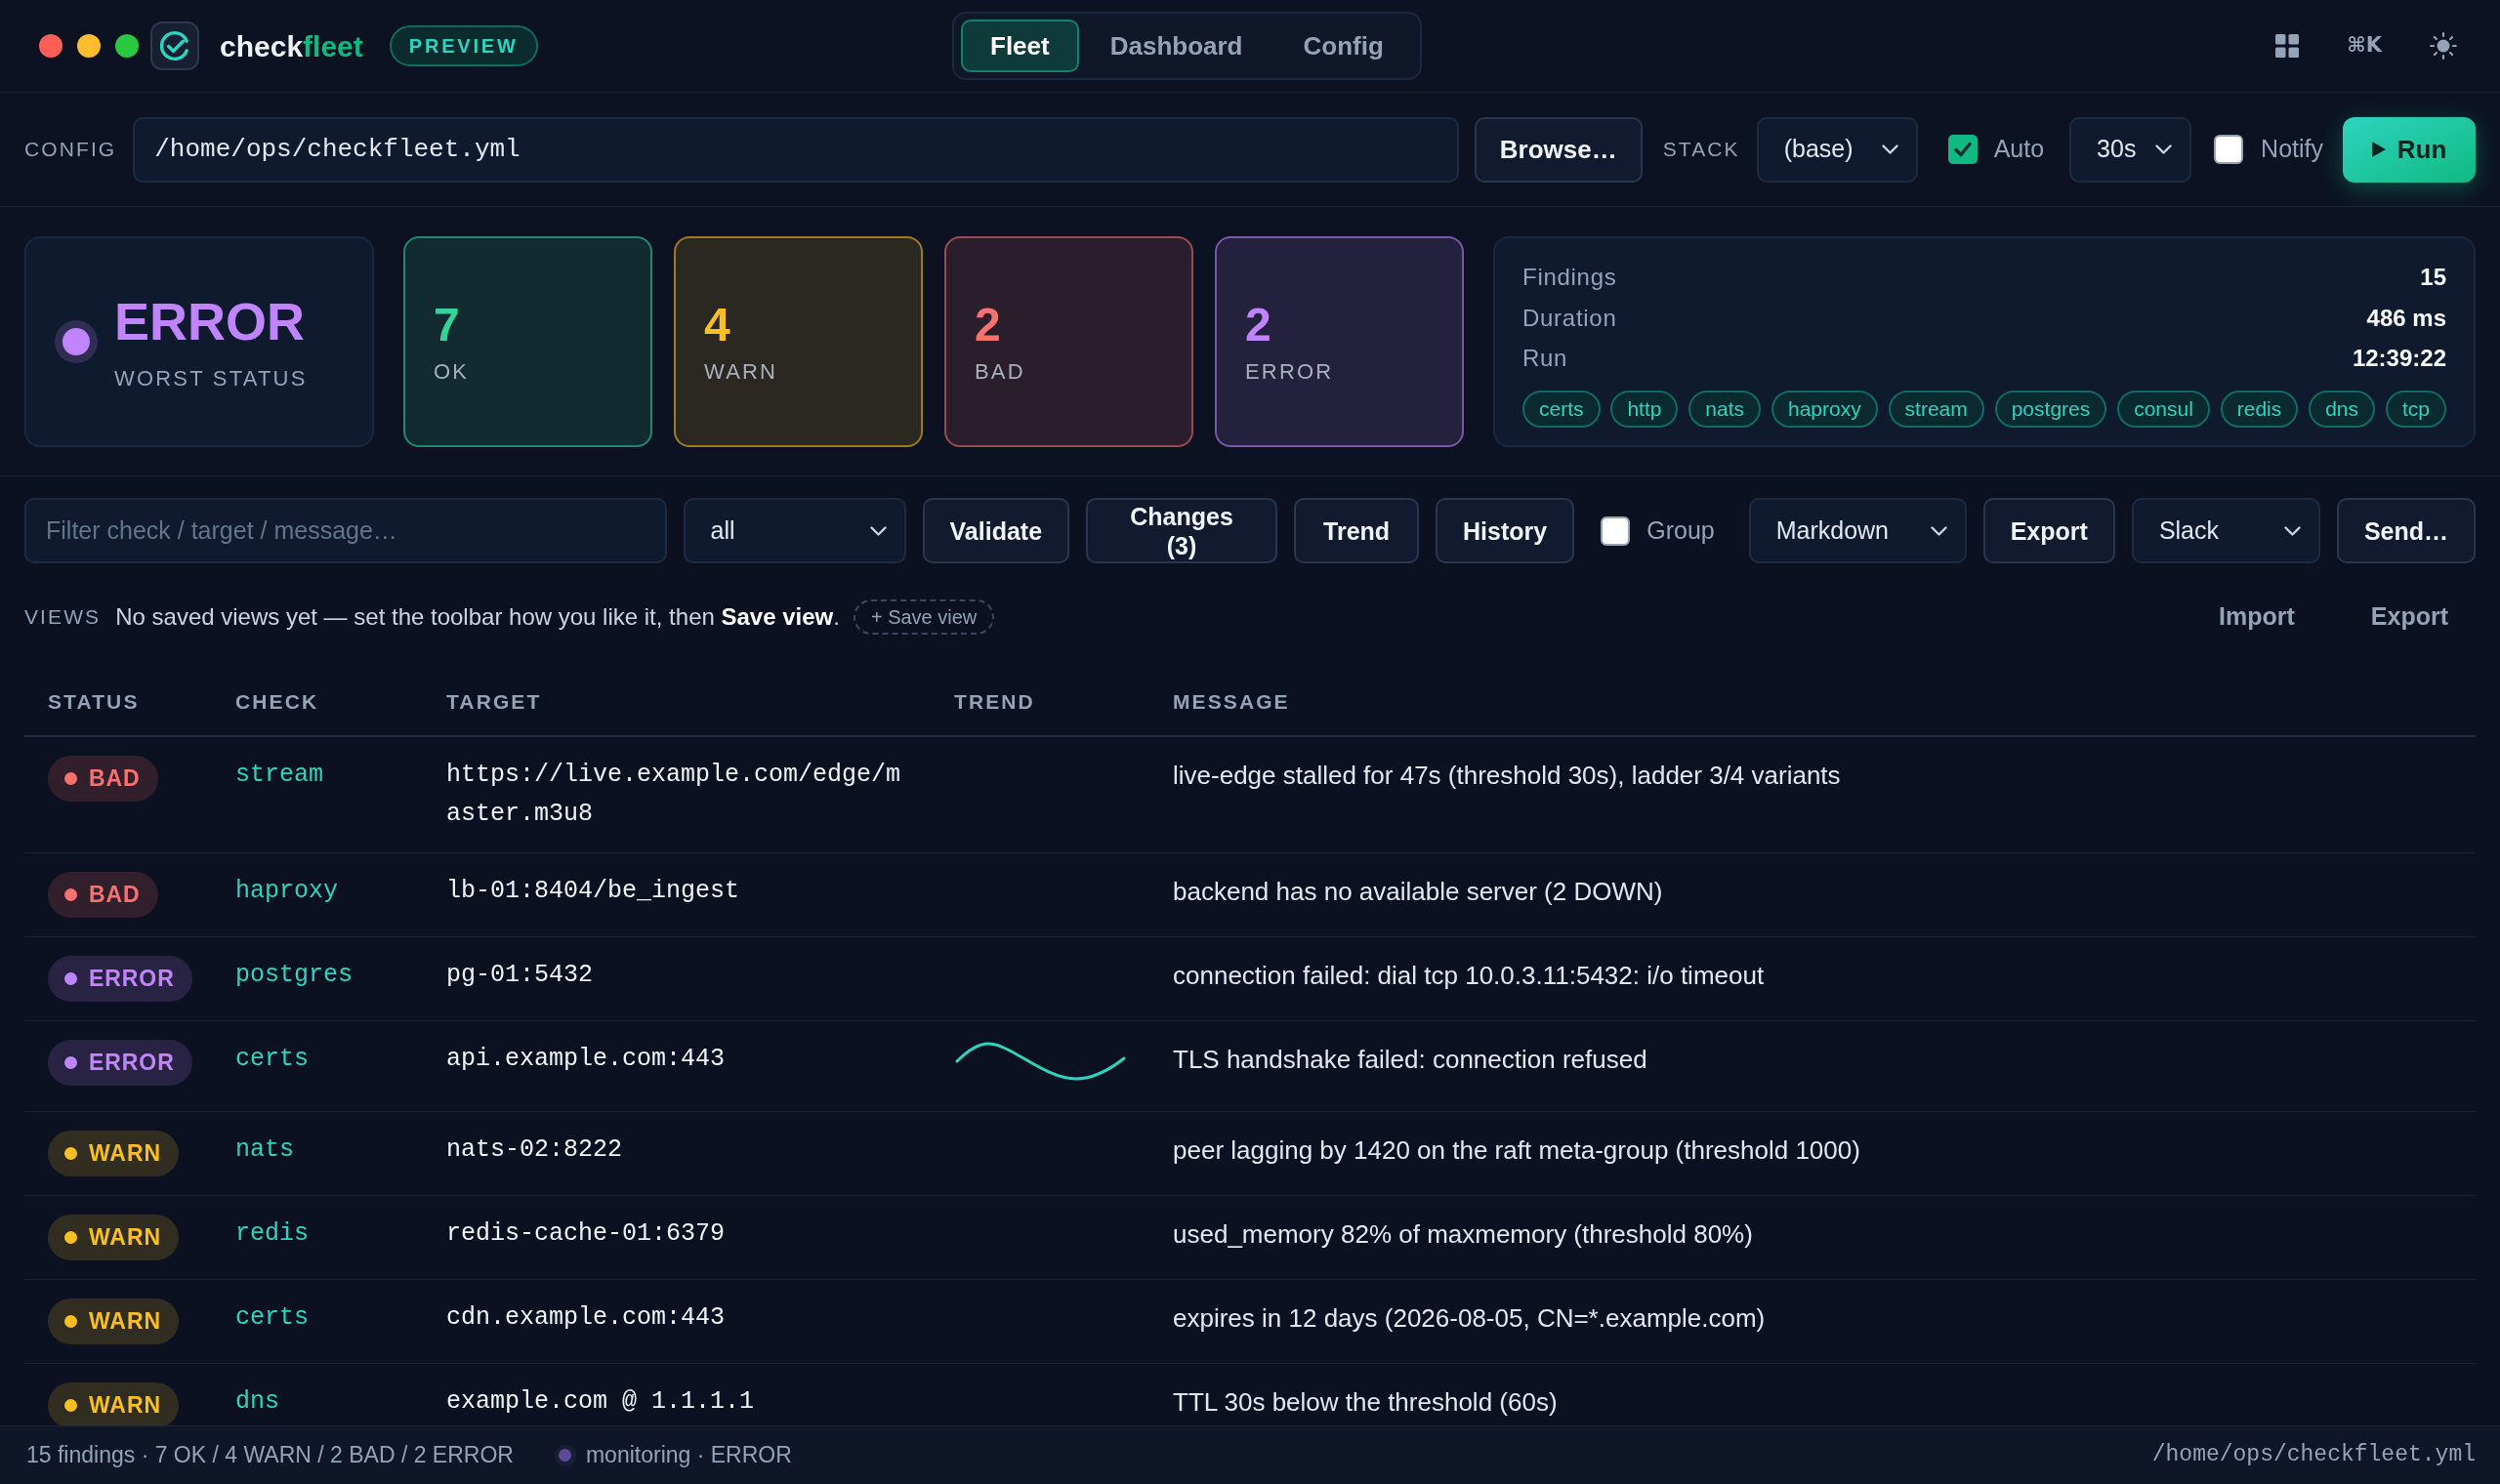  I want to click on target-cell-text: nats-02:8222, so click(535, 1150).